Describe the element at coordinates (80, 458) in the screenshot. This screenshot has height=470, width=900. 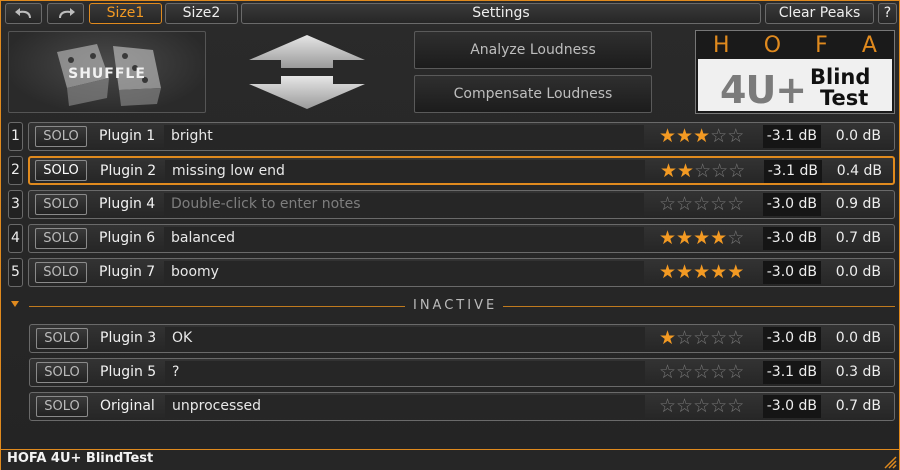
I see `footer-title: HOFA 4U+ BlindTest` at that location.